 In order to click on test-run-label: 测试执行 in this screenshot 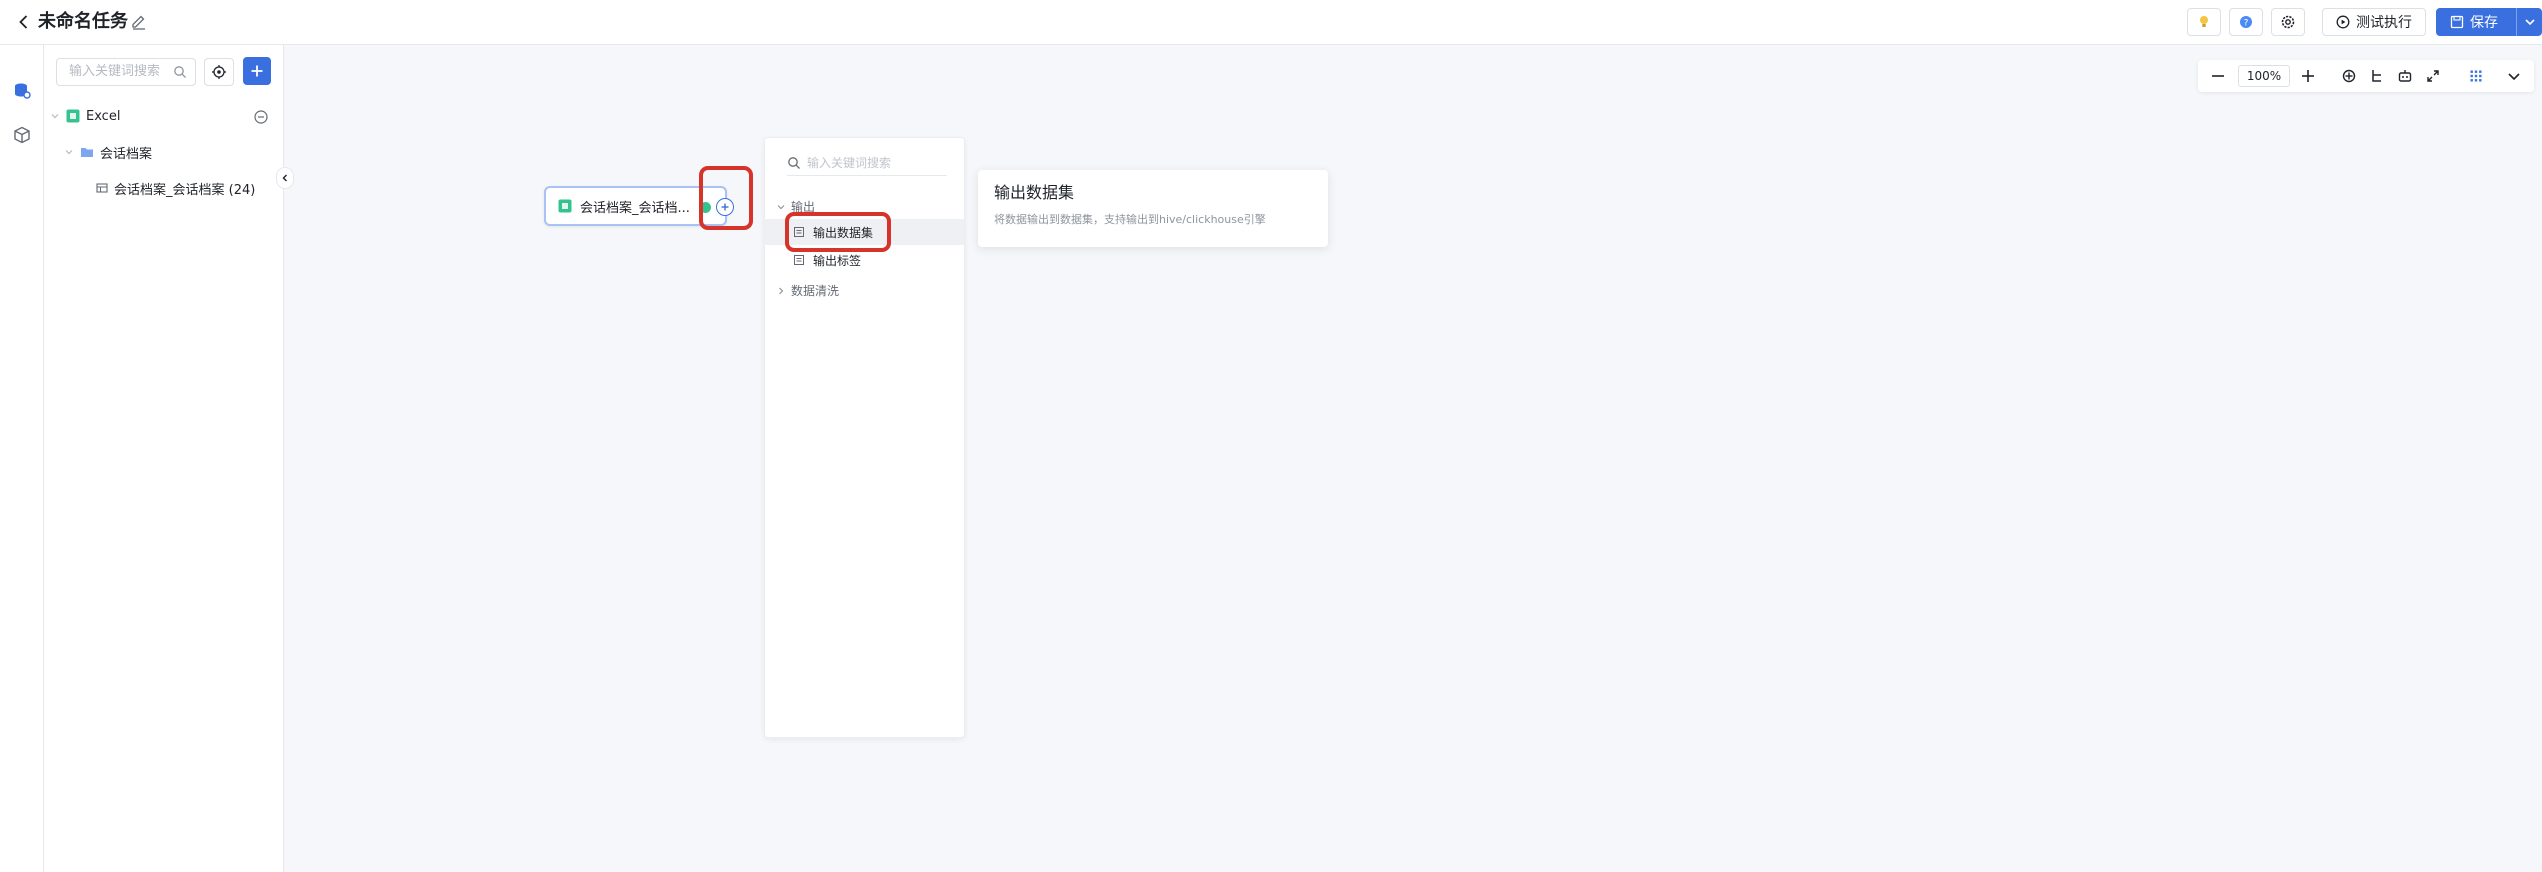, I will do `click(2384, 23)`.